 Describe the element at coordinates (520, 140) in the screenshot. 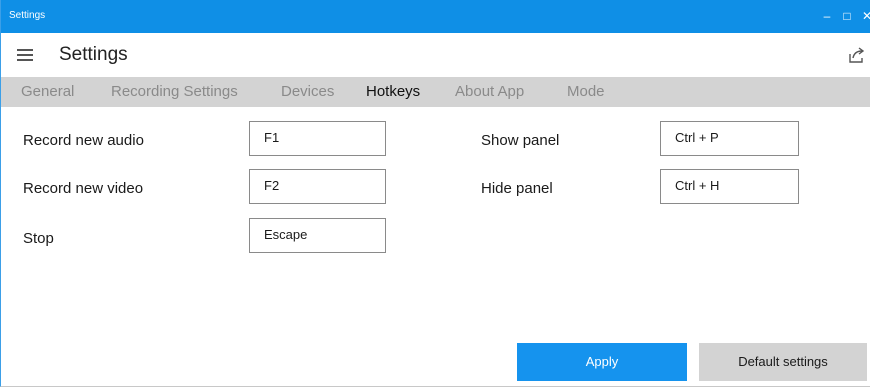

I see `show-panel-label: Show panel` at that location.